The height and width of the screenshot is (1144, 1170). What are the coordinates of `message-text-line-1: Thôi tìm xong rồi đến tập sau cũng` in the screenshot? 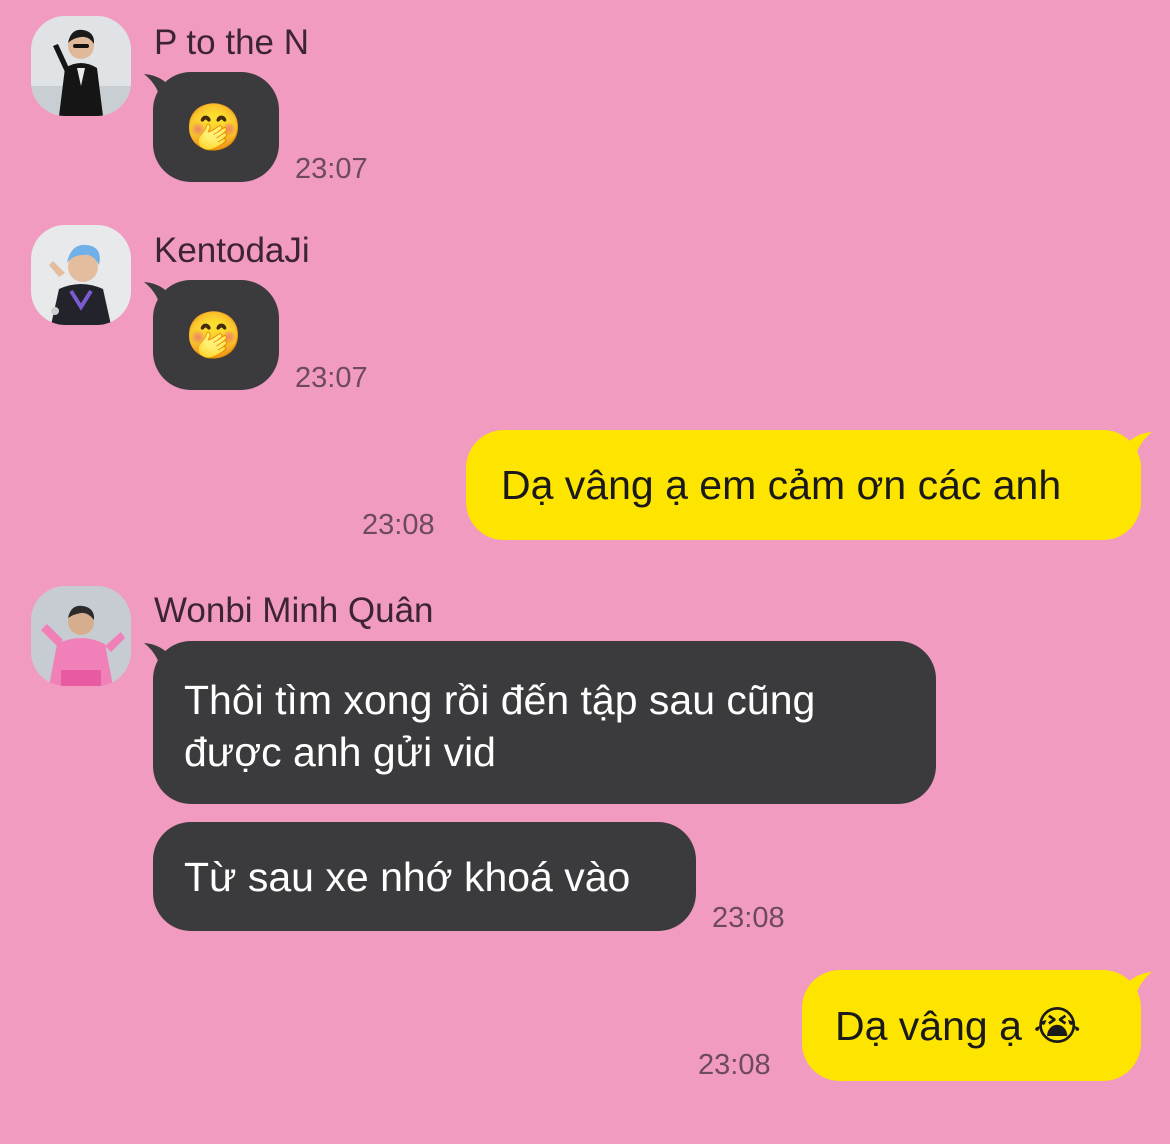 It's located at (500, 700).